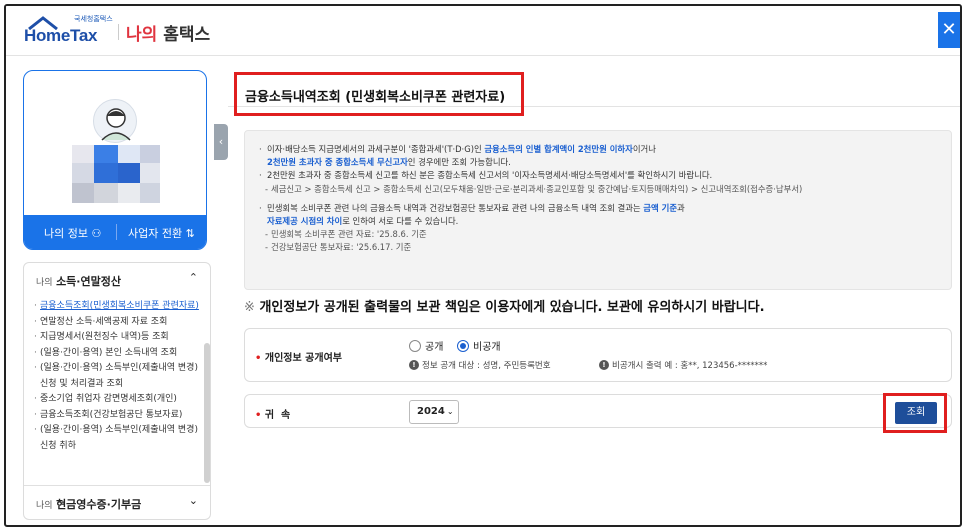 The image size is (966, 531). Describe the element at coordinates (142, 35) in the screenshot. I see `header-title-my: 나의` at that location.